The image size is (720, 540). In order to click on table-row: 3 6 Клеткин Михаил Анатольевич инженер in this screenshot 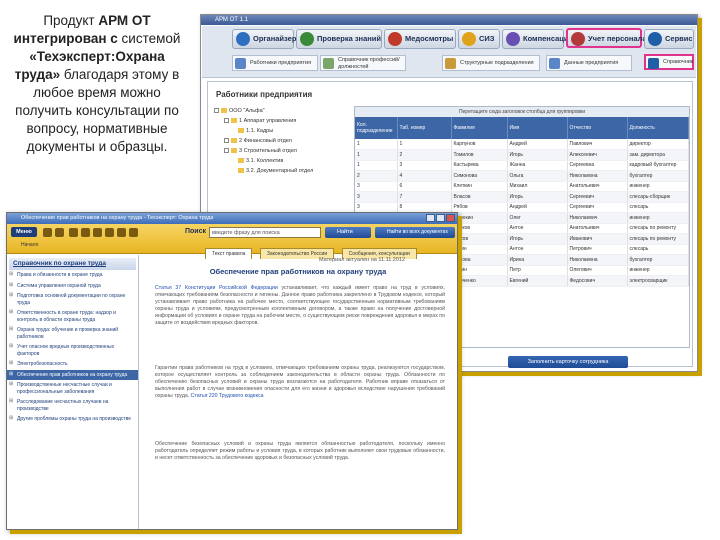, I will do `click(522, 186)`.